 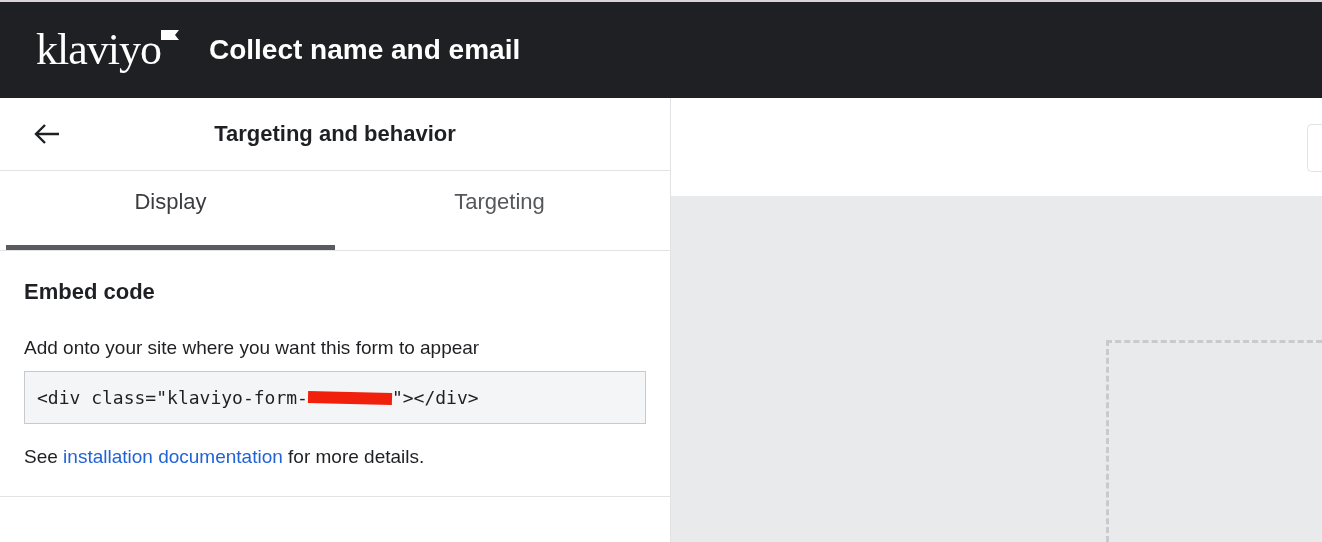 I want to click on help-text: See installation documentation for more details., so click(x=225, y=457).